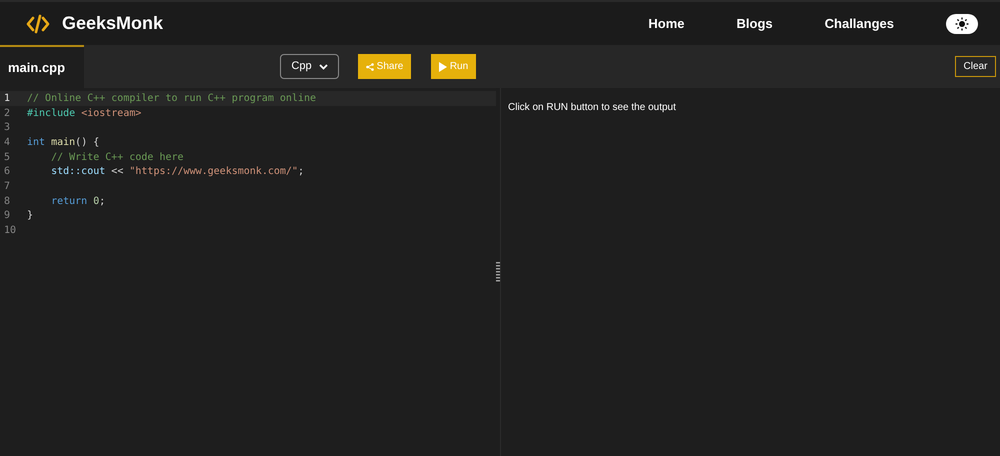  Describe the element at coordinates (7, 216) in the screenshot. I see `line-number: 9` at that location.